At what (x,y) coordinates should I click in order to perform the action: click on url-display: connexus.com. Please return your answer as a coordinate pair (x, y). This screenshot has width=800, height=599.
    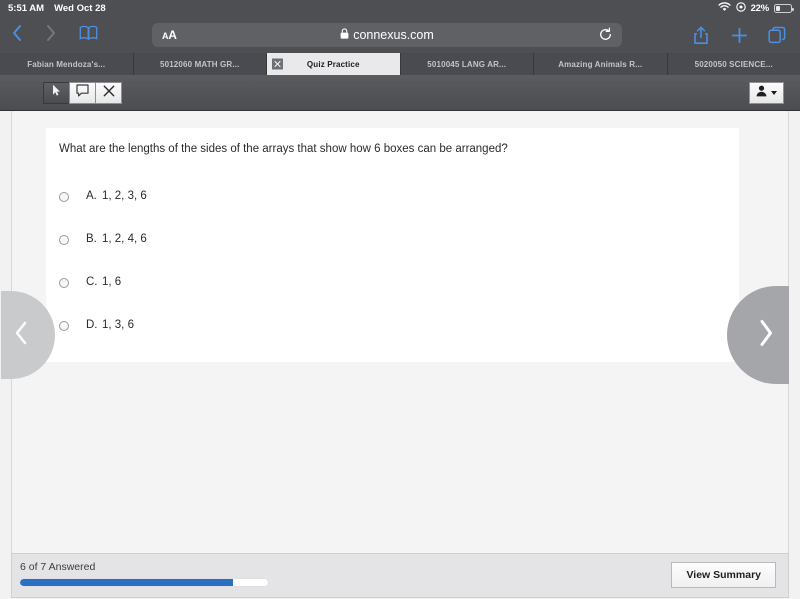
    Looking at the image, I should click on (387, 35).